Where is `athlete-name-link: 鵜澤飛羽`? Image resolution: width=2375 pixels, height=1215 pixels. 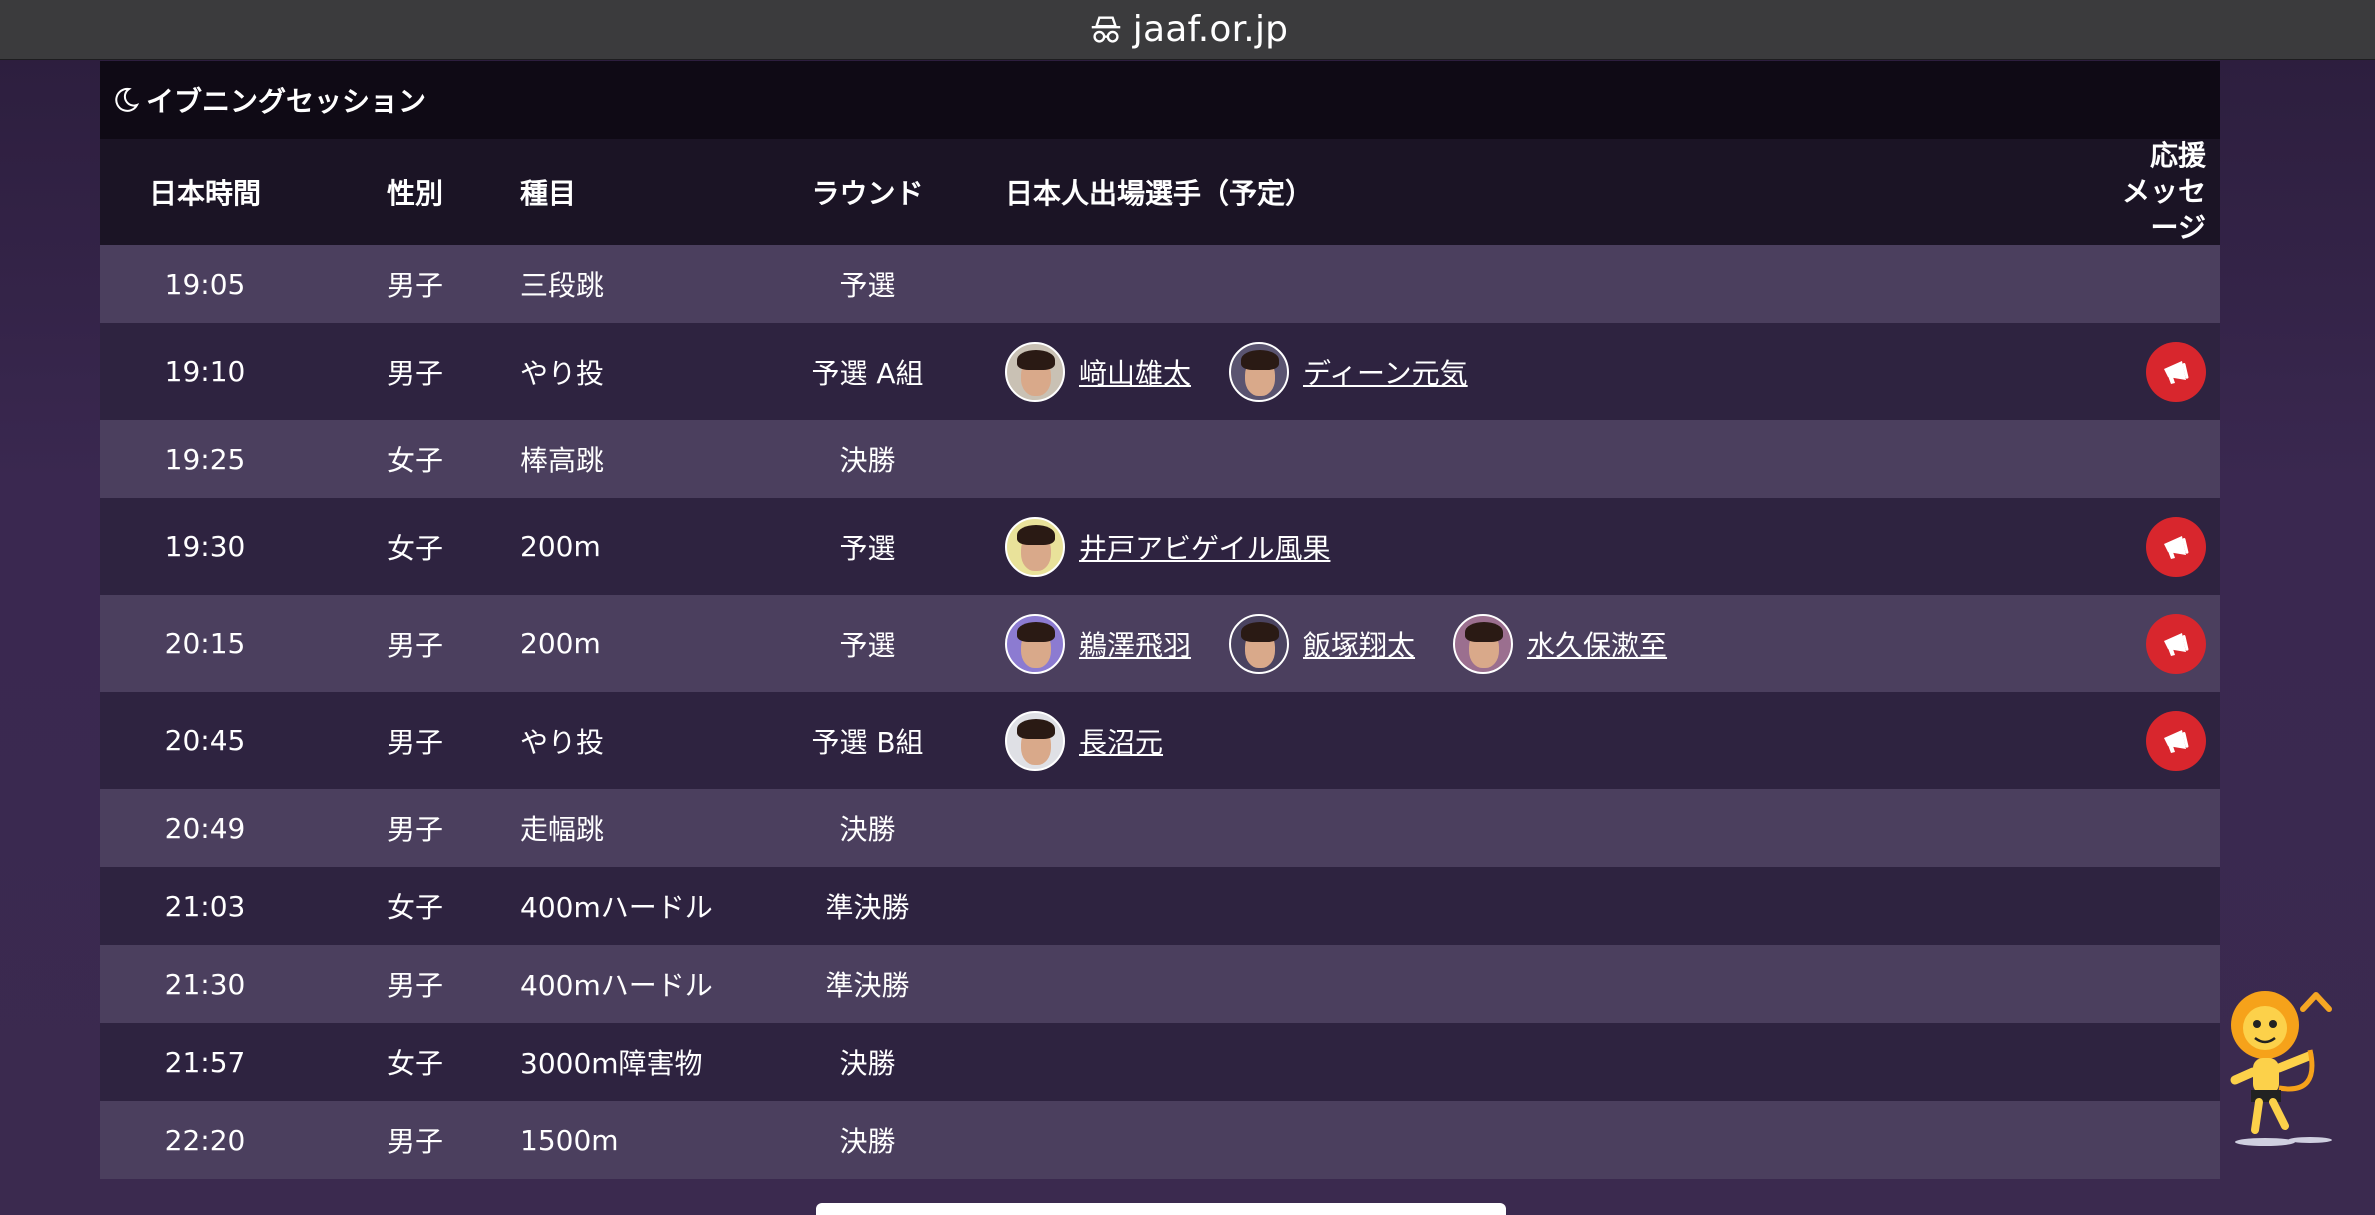
athlete-name-link: 鵜澤飛羽 is located at coordinates (1135, 644).